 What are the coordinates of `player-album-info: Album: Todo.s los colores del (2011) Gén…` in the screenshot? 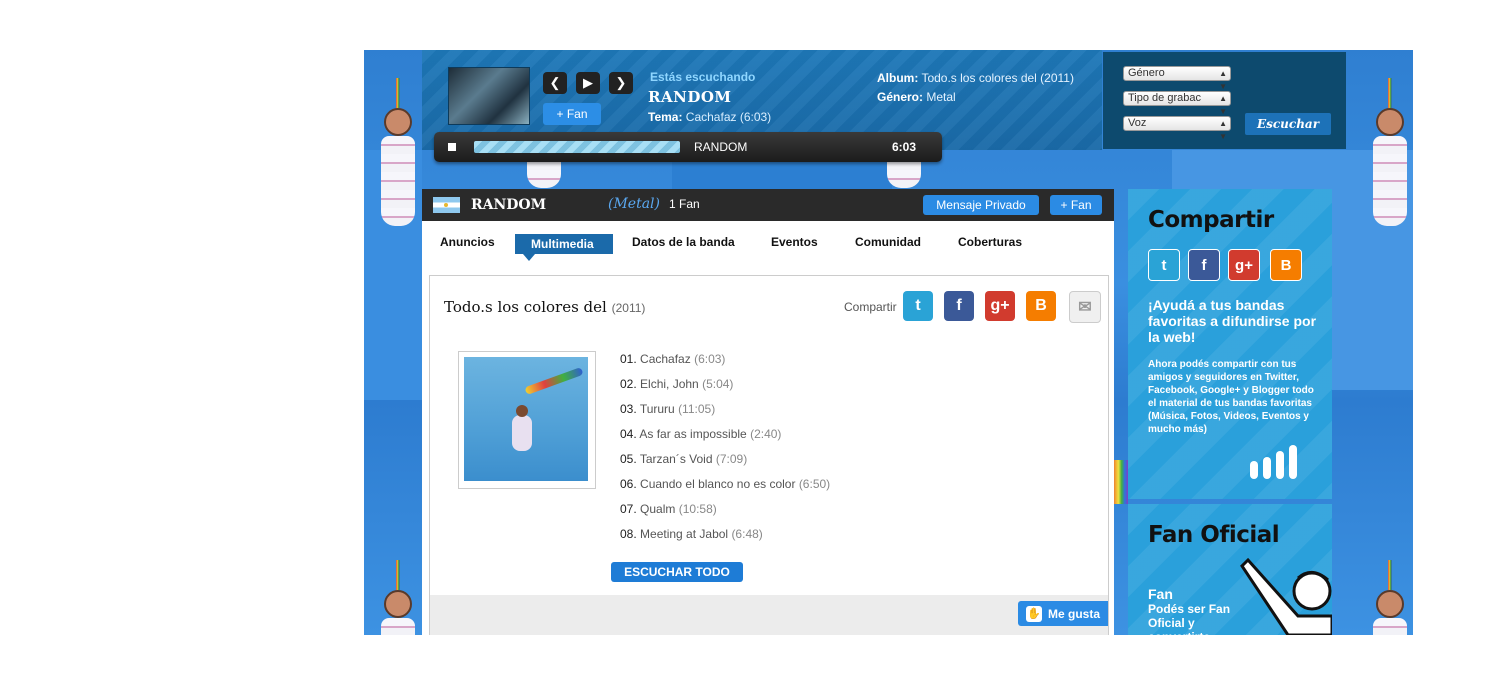 It's located at (975, 87).